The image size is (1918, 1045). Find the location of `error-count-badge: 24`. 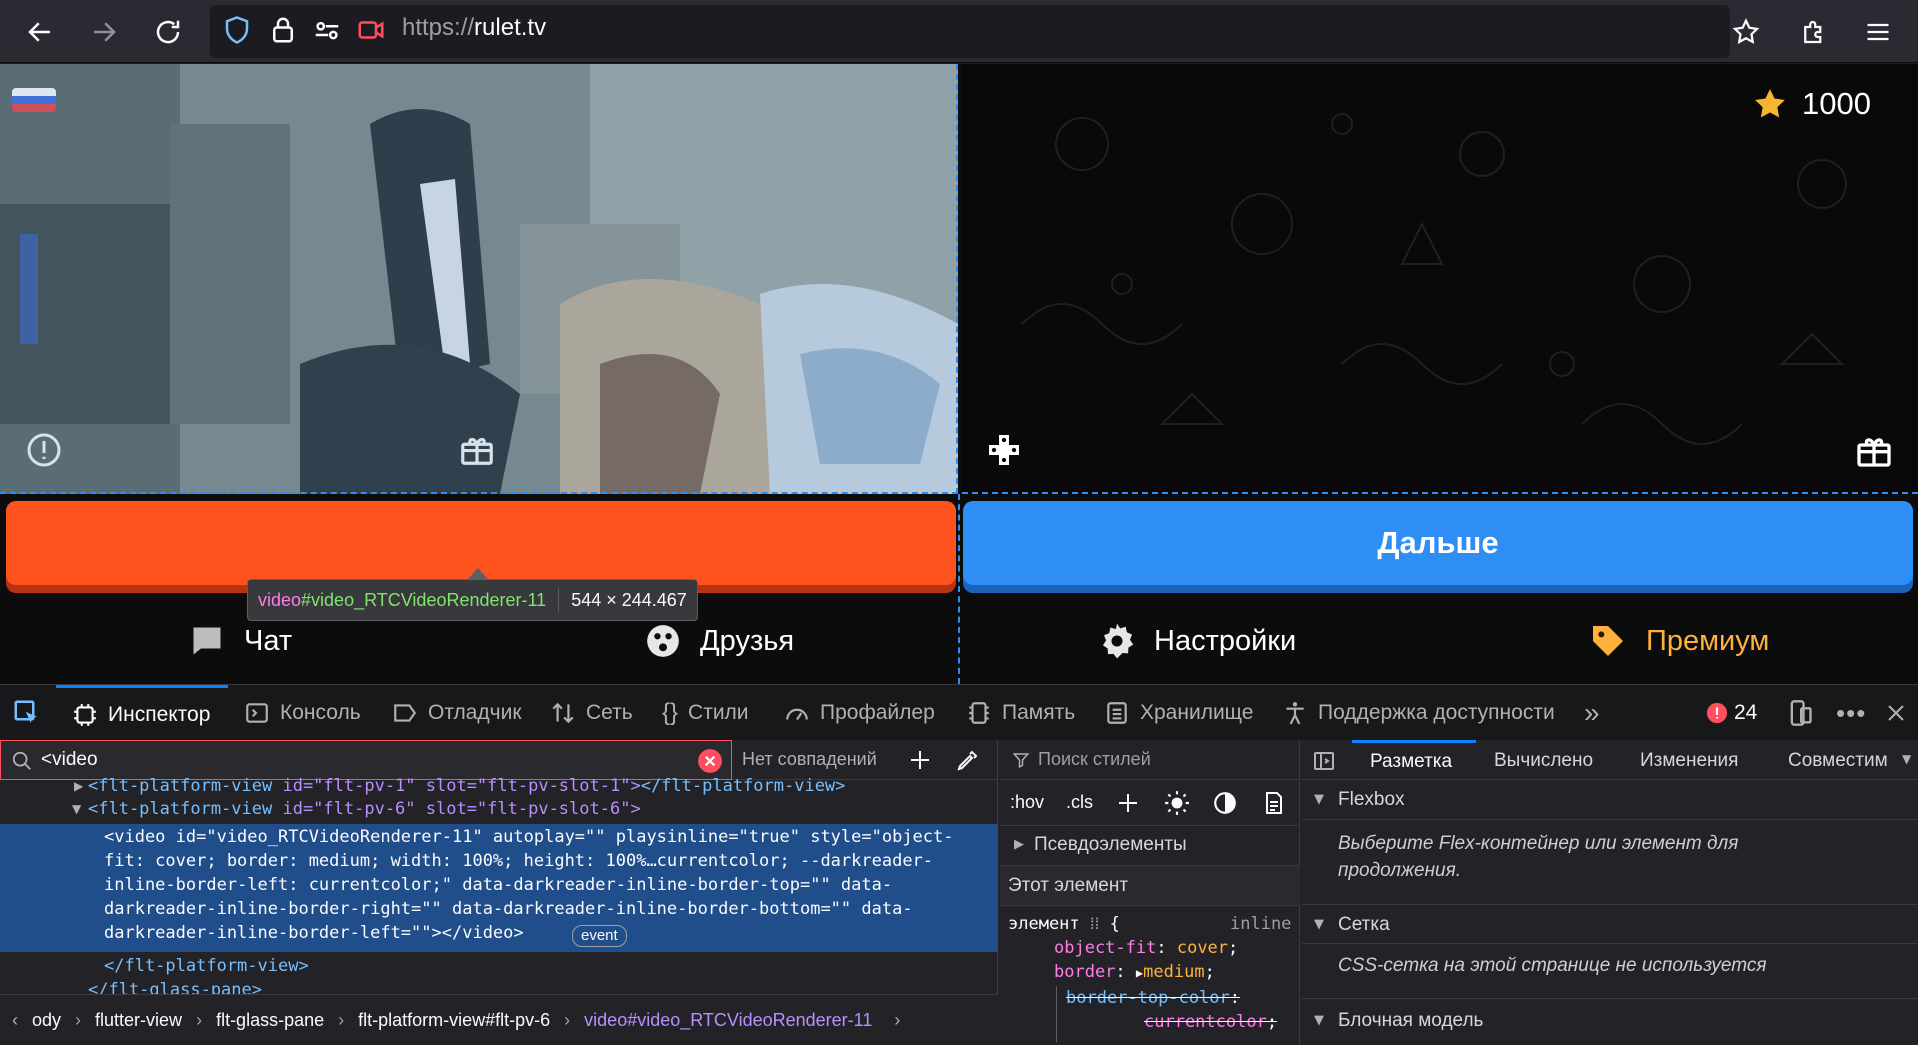

error-count-badge: 24 is located at coordinates (1731, 713).